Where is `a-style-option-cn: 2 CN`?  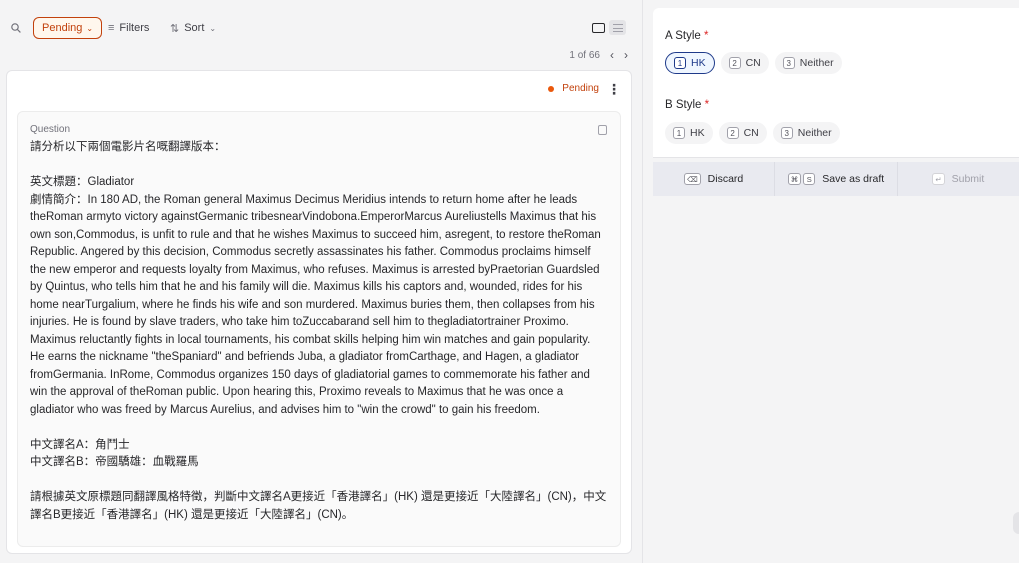 a-style-option-cn: 2 CN is located at coordinates (744, 63).